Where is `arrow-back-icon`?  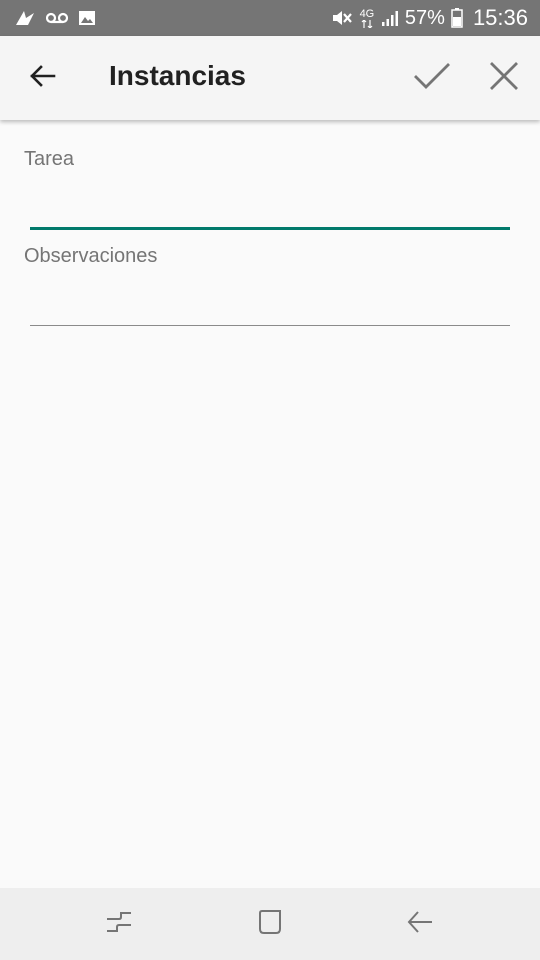
arrow-back-icon is located at coordinates (42, 78).